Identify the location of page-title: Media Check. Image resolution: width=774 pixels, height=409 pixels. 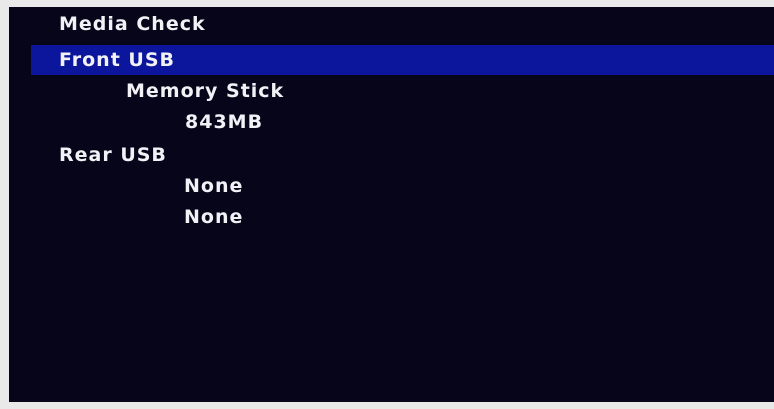
(132, 24).